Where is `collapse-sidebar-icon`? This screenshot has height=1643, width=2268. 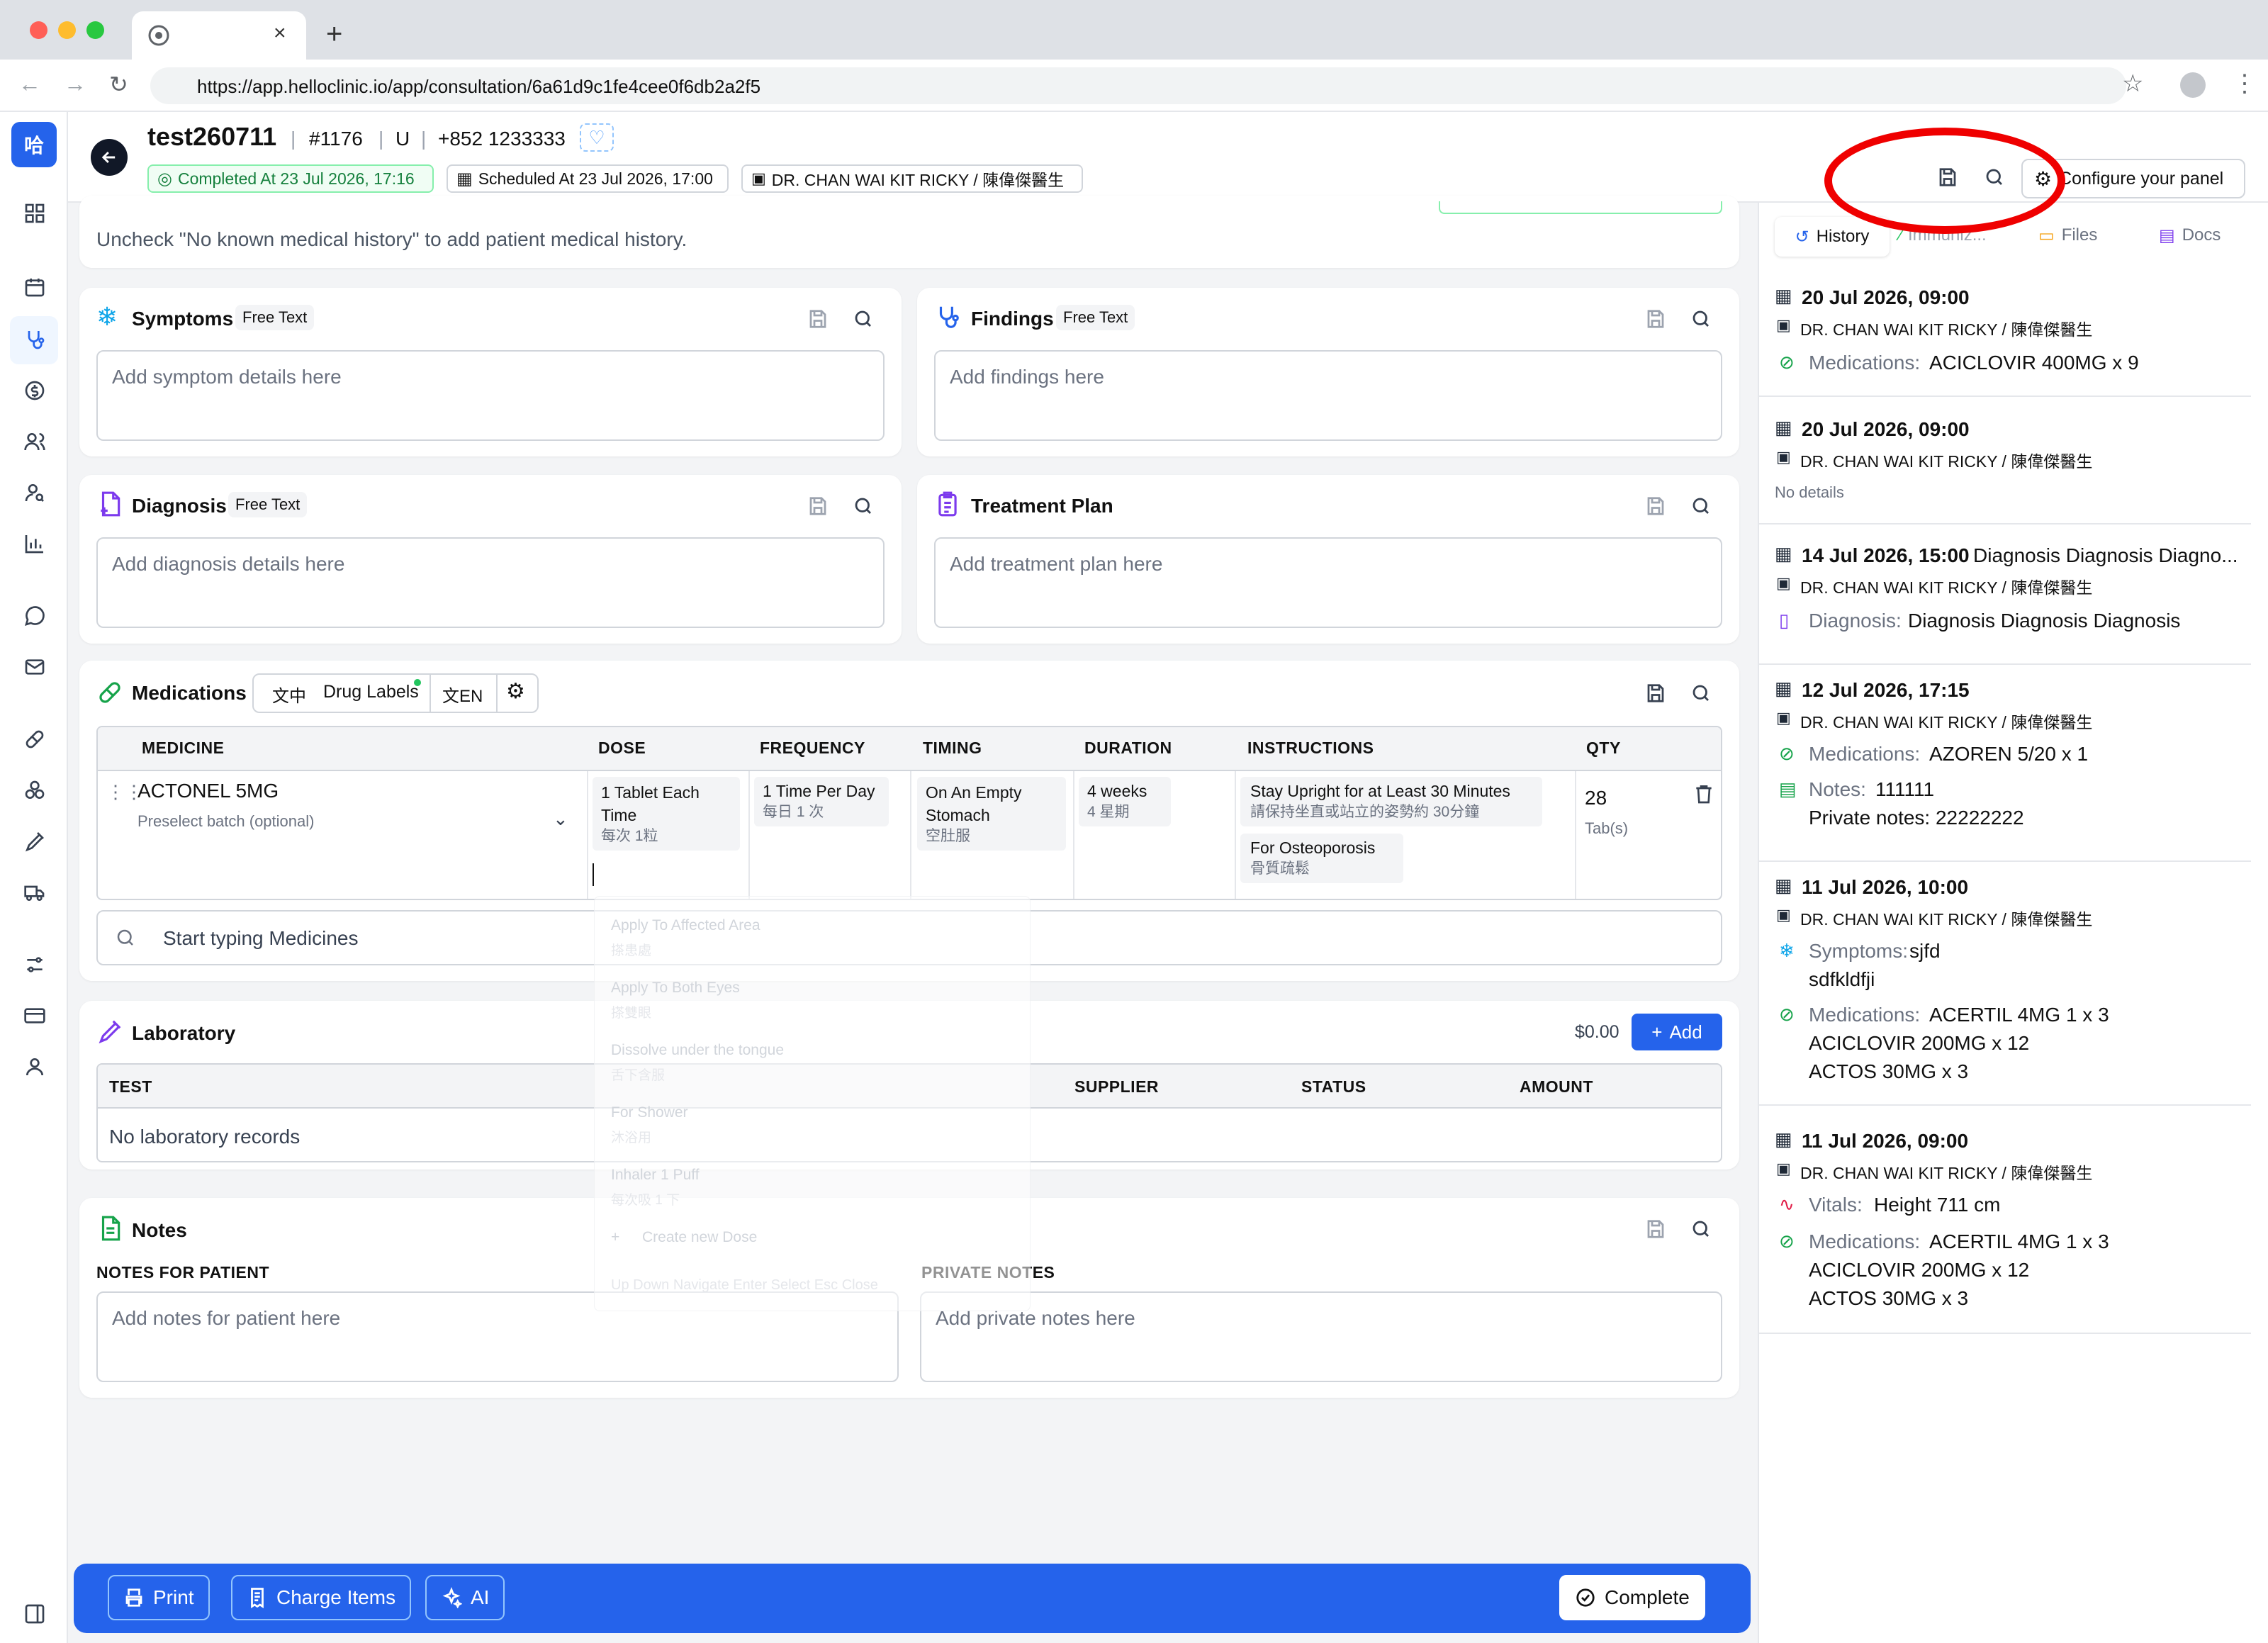
collapse-sidebar-icon is located at coordinates (35, 1614).